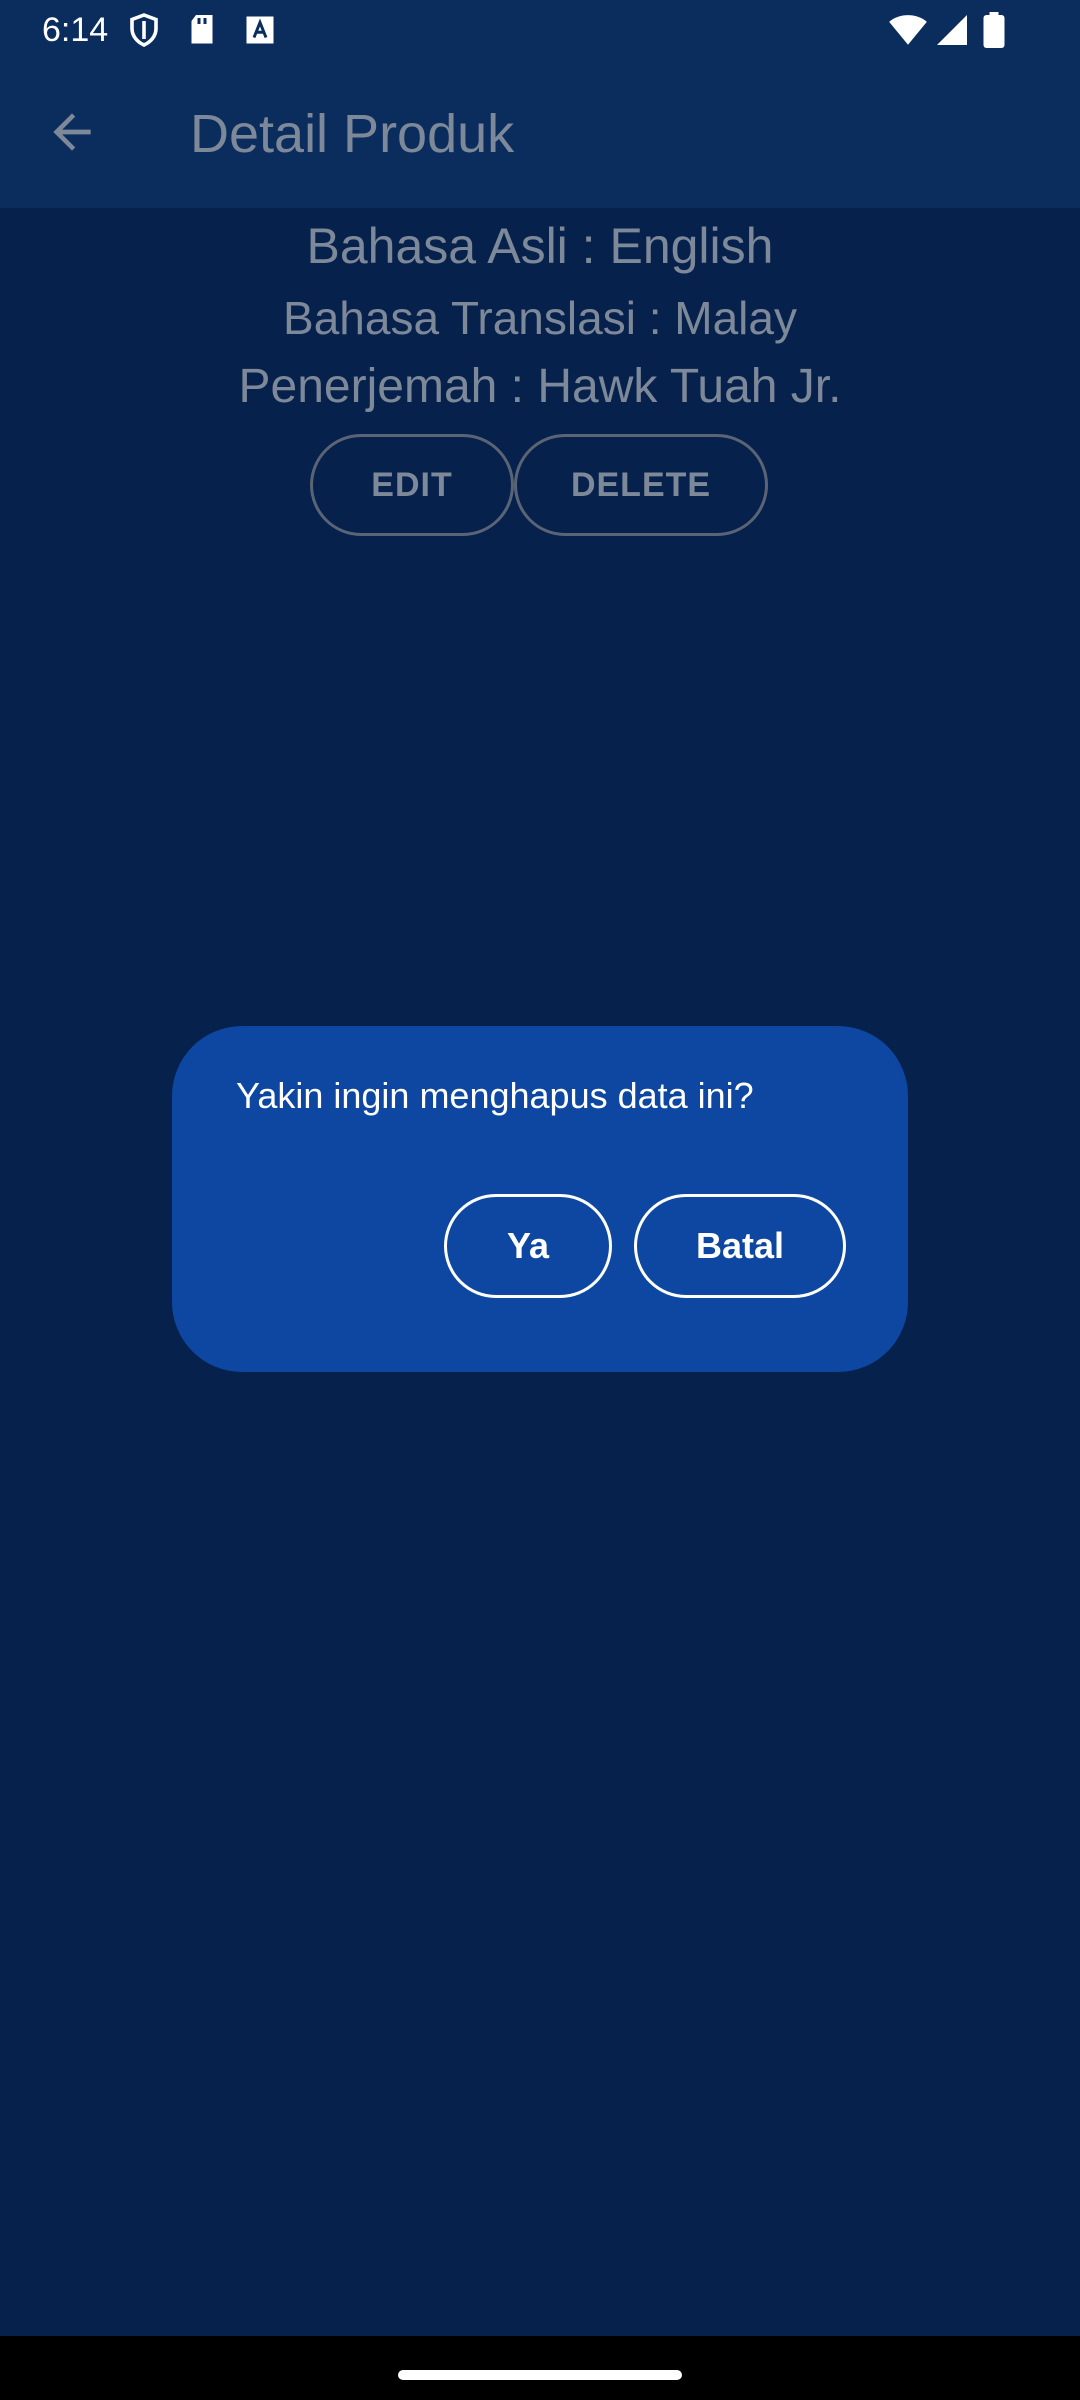  I want to click on edit-button: EDIT, so click(412, 485).